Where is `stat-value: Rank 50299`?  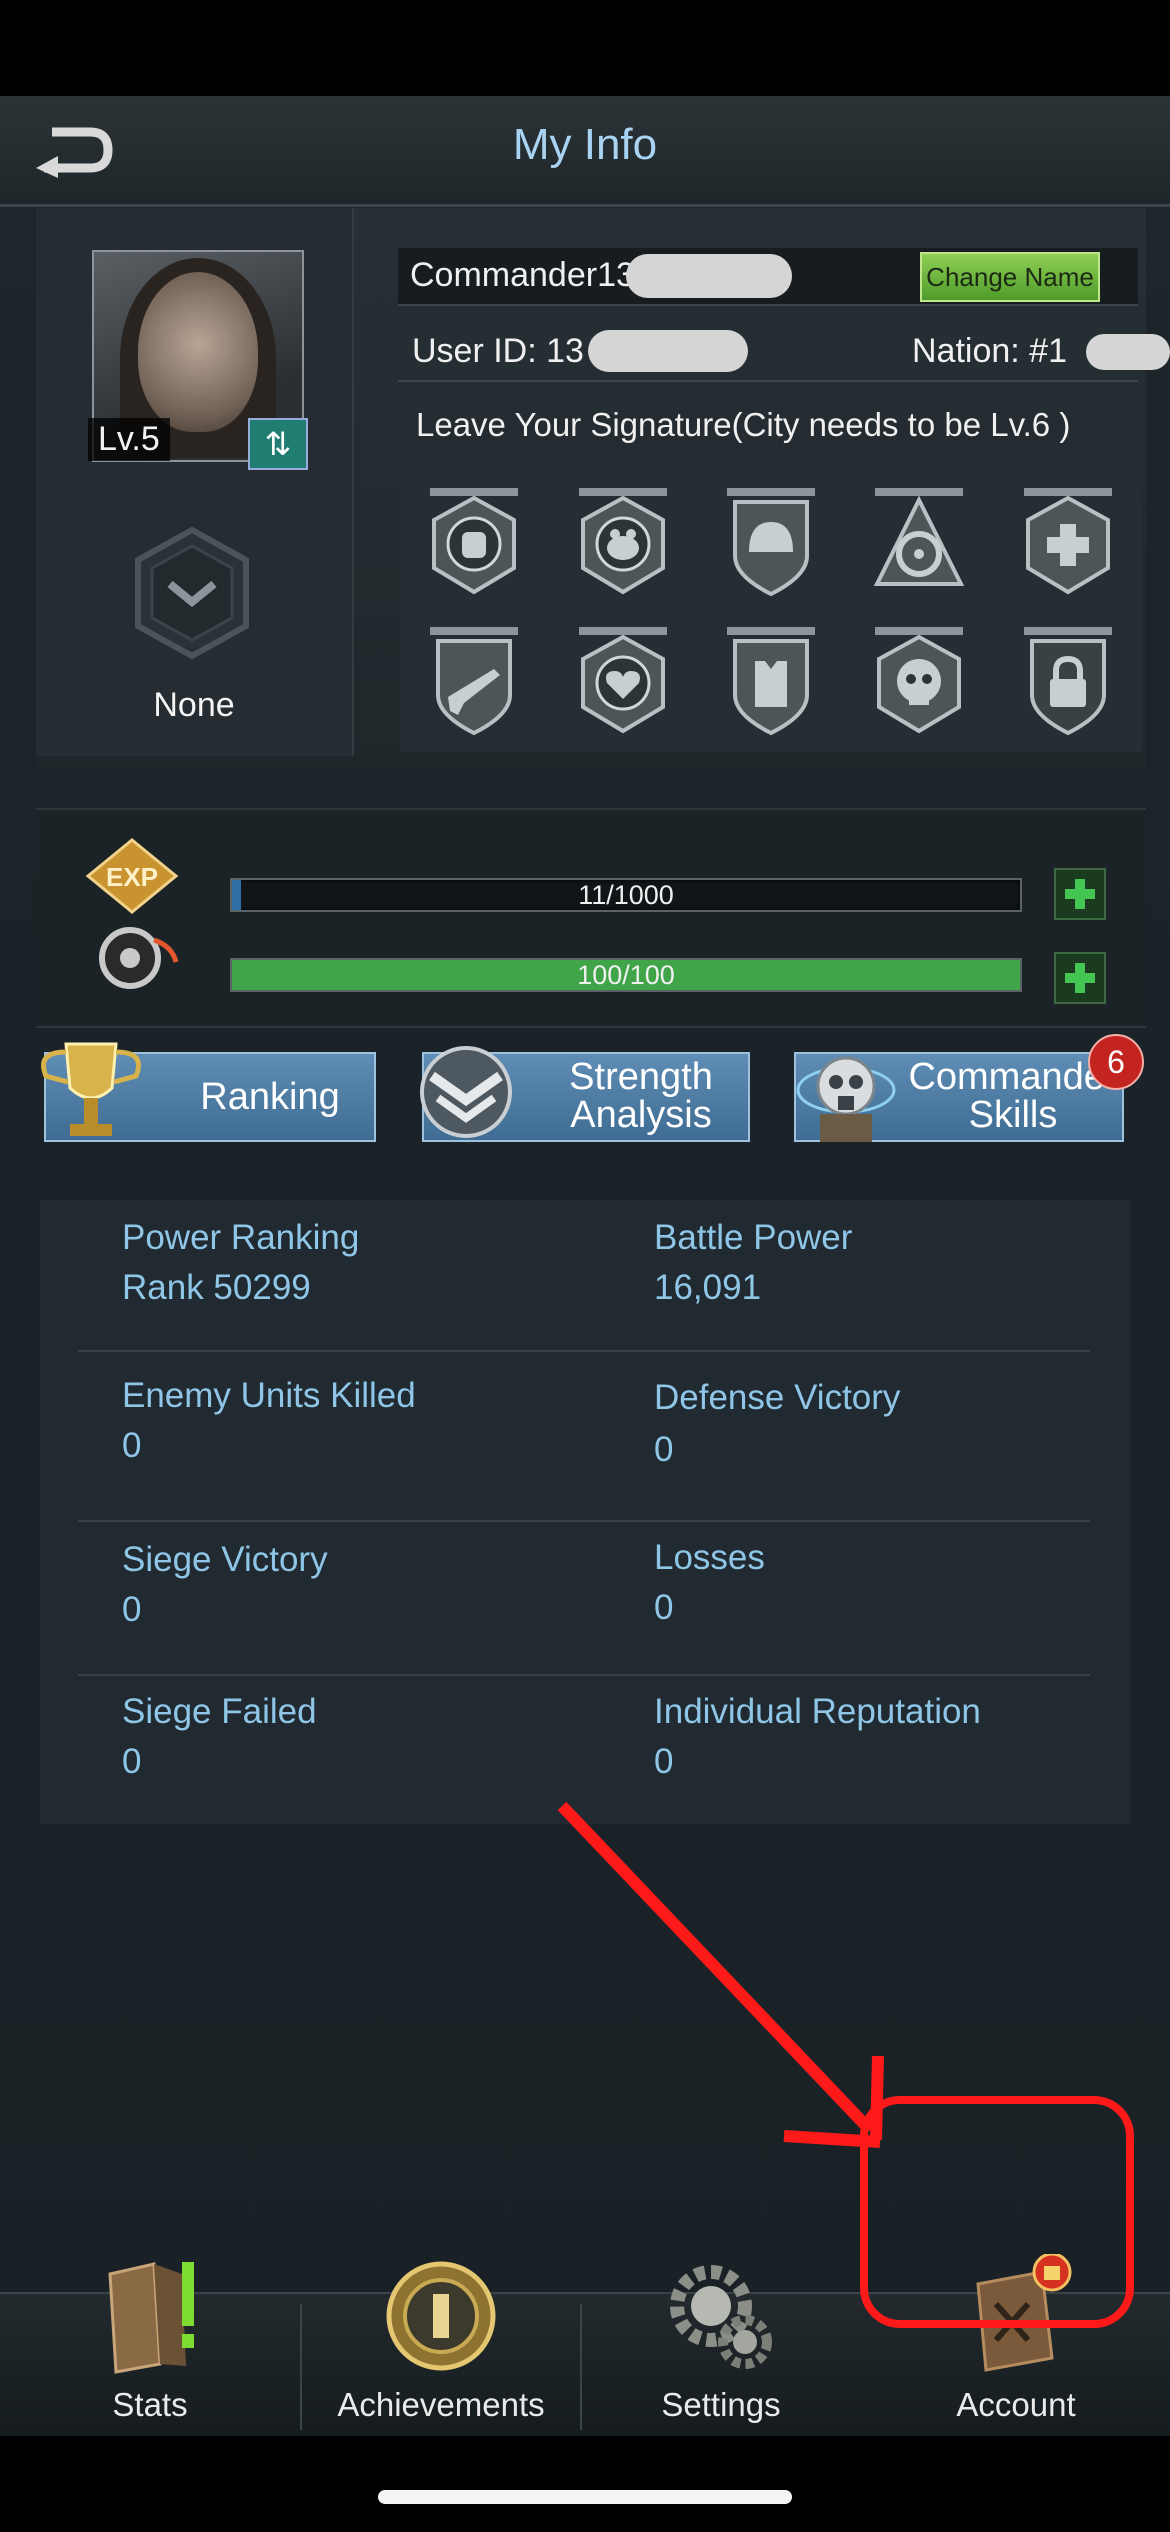 stat-value: Rank 50299 is located at coordinates (216, 1287).